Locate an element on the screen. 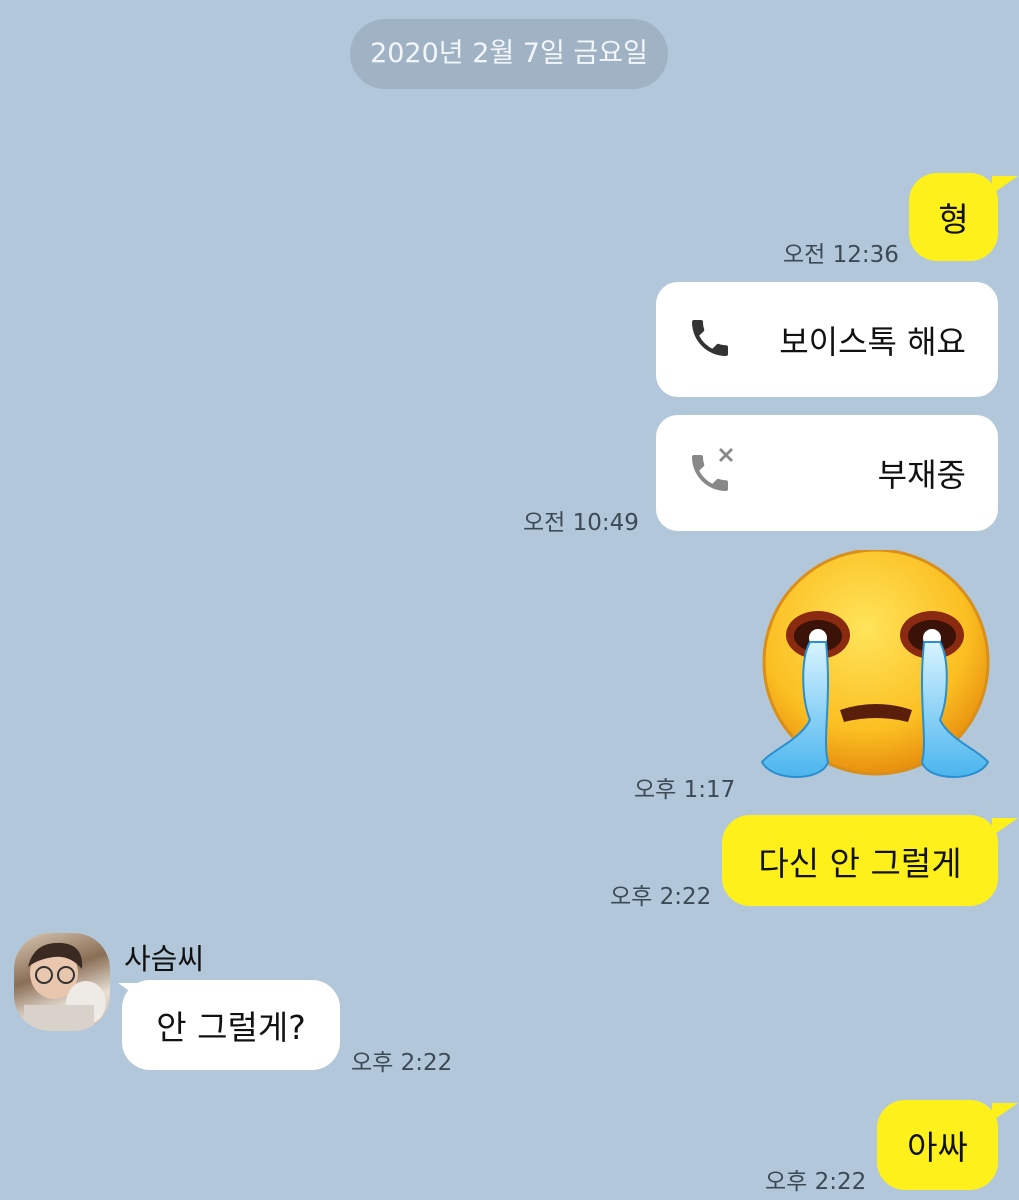  my-message-bubble: 형 is located at coordinates (953, 217).